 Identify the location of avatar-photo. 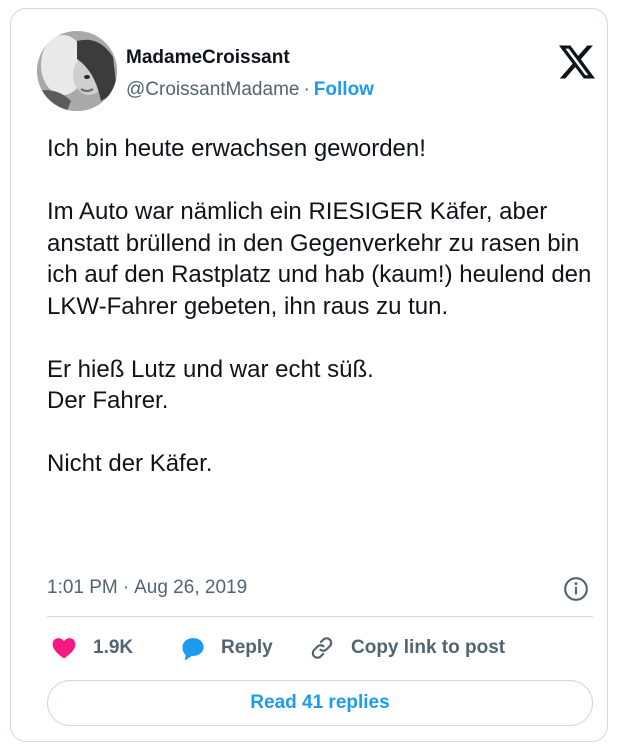
(77, 71).